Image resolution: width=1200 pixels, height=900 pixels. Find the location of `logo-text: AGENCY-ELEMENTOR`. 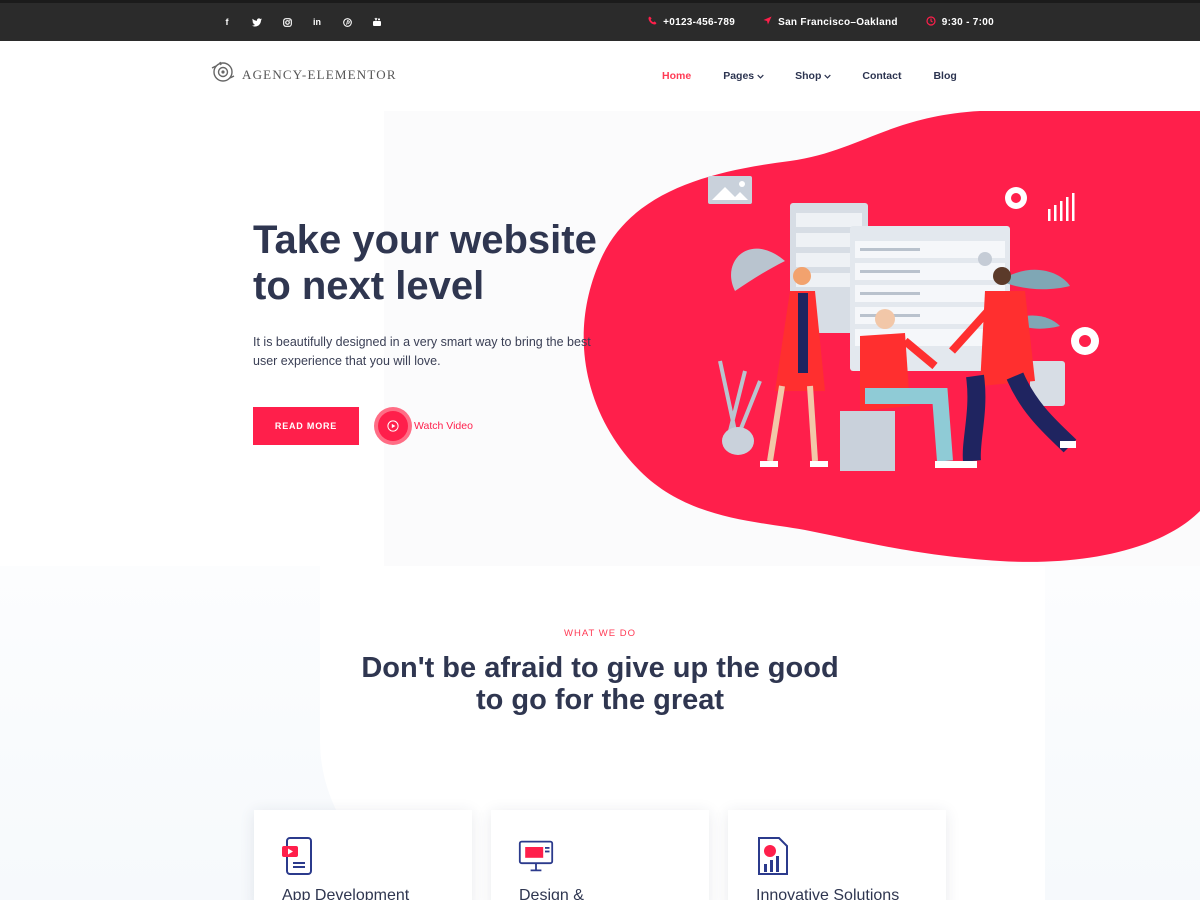

logo-text: AGENCY-ELEMENTOR is located at coordinates (319, 74).